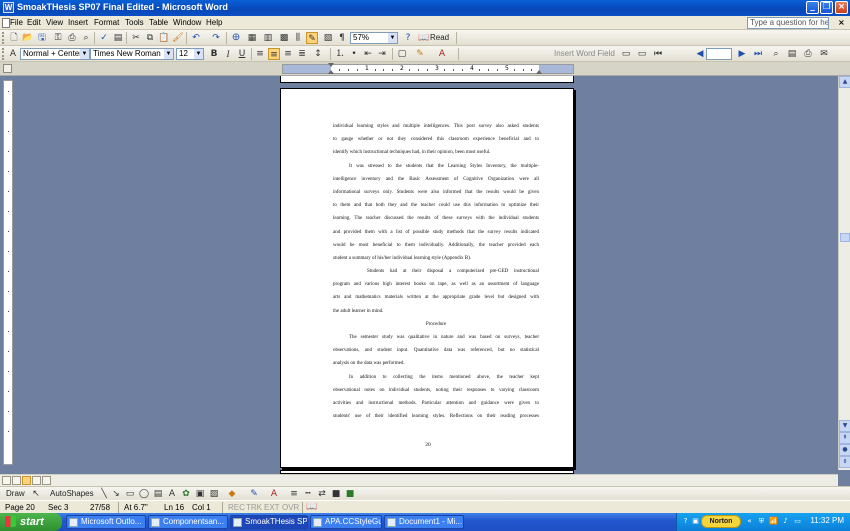 This screenshot has width=850, height=531. I want to click on help-icon: ?, so click(408, 38).